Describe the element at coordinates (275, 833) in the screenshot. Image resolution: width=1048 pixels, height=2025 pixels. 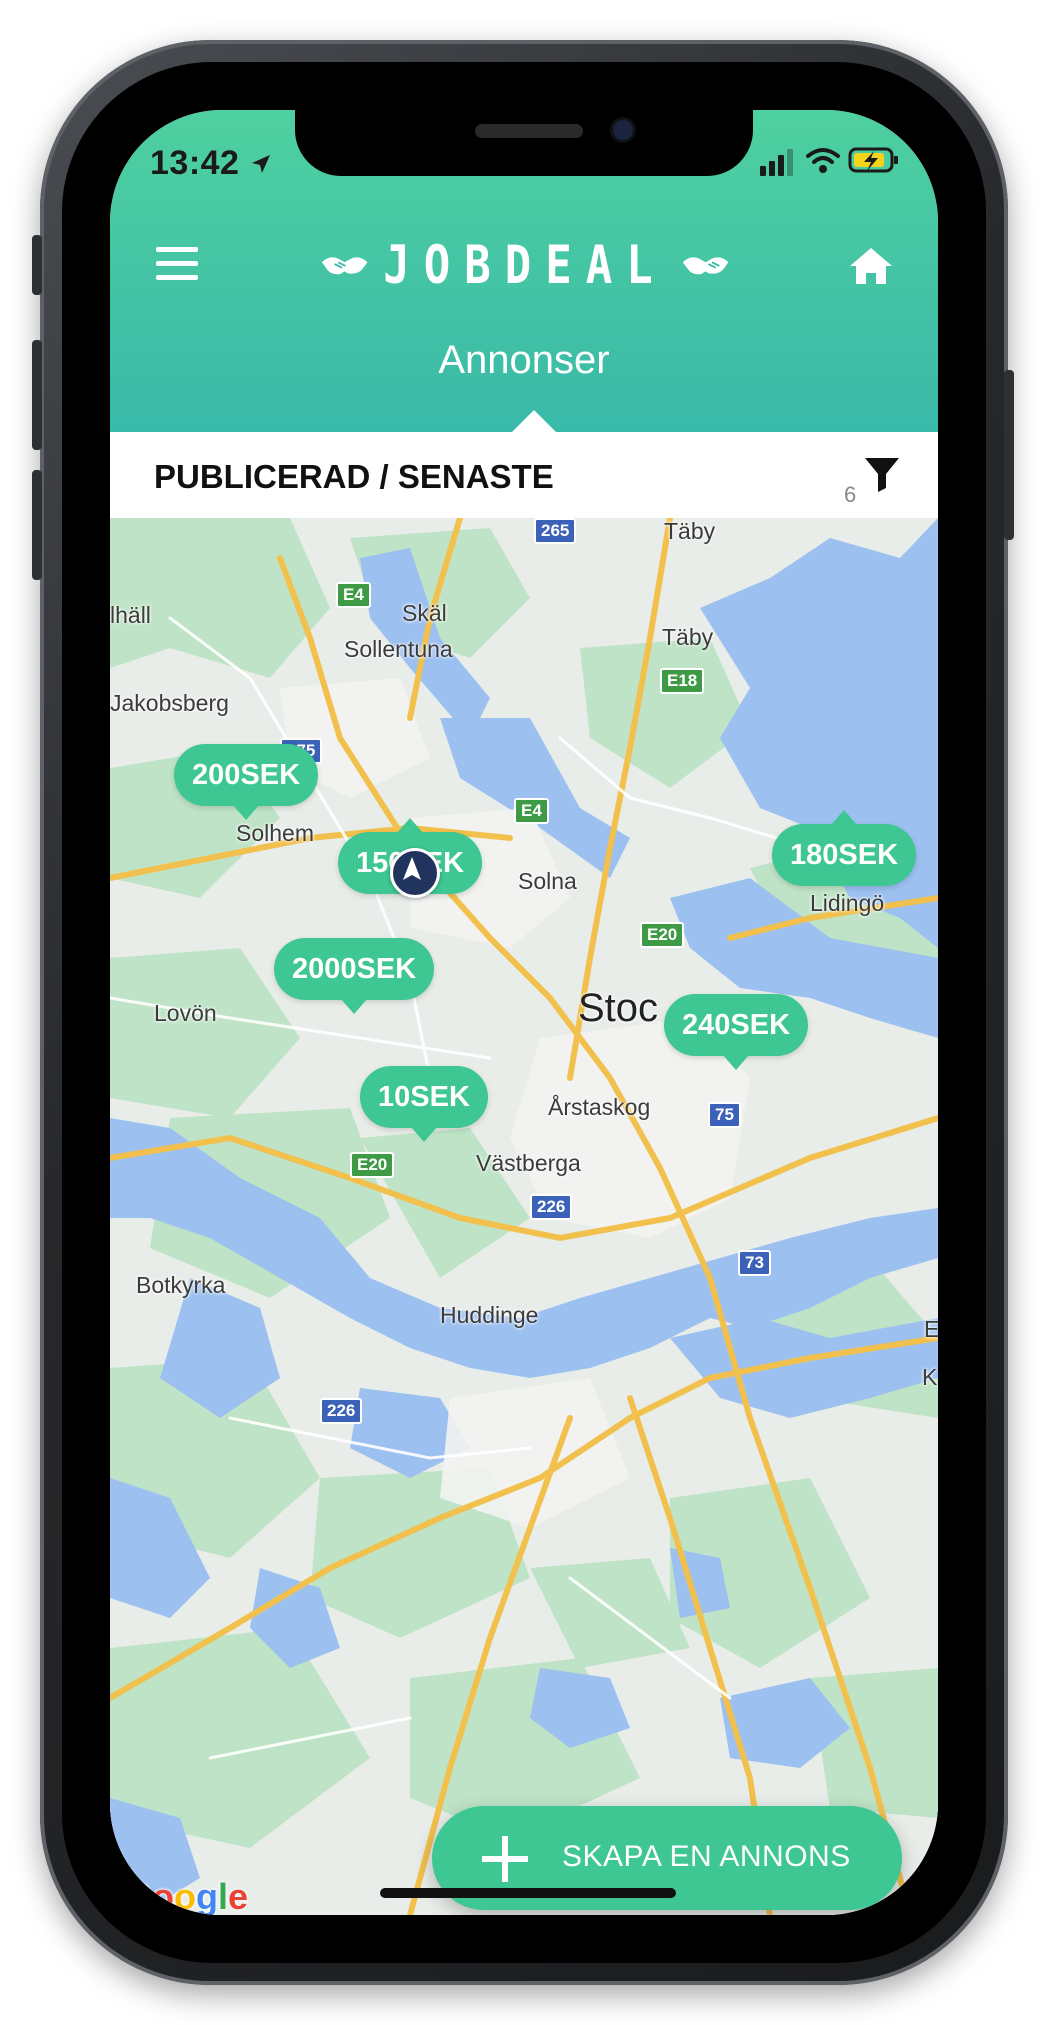
I see `place-label: Solhem` at that location.